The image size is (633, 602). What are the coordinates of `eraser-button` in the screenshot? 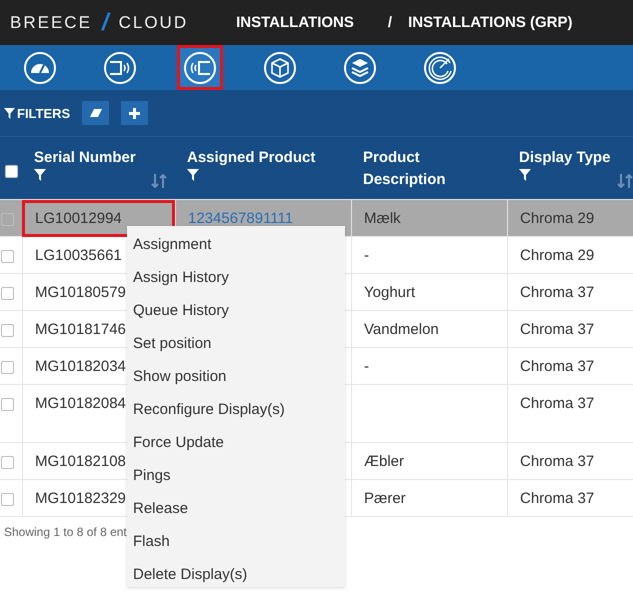 It's located at (96, 113).